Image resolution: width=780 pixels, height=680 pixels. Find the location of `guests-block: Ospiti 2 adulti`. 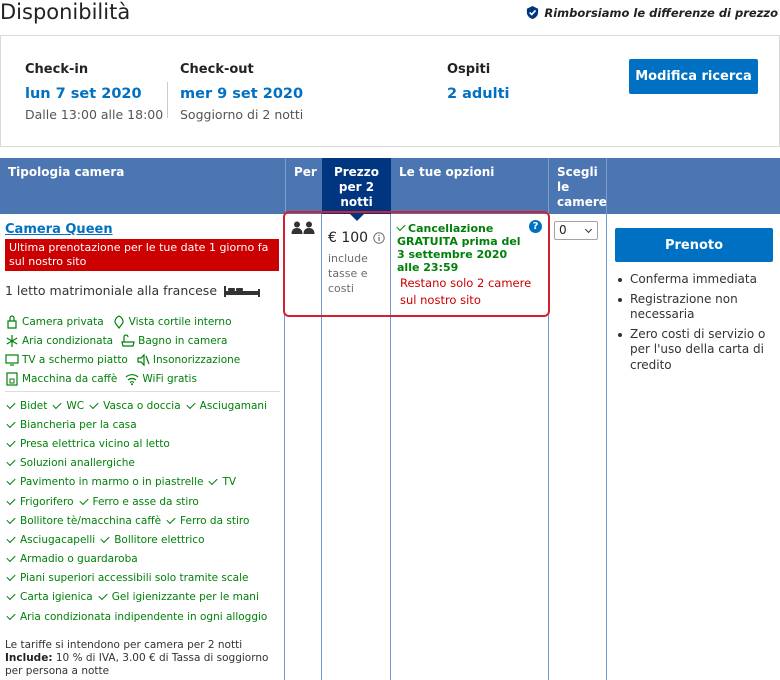

guests-block: Ospiti 2 adulti is located at coordinates (478, 82).